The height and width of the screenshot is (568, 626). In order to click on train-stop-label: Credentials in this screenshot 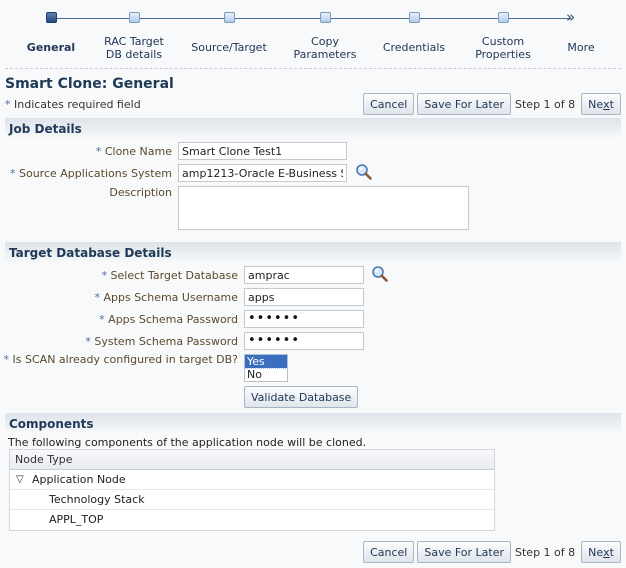, I will do `click(414, 47)`.